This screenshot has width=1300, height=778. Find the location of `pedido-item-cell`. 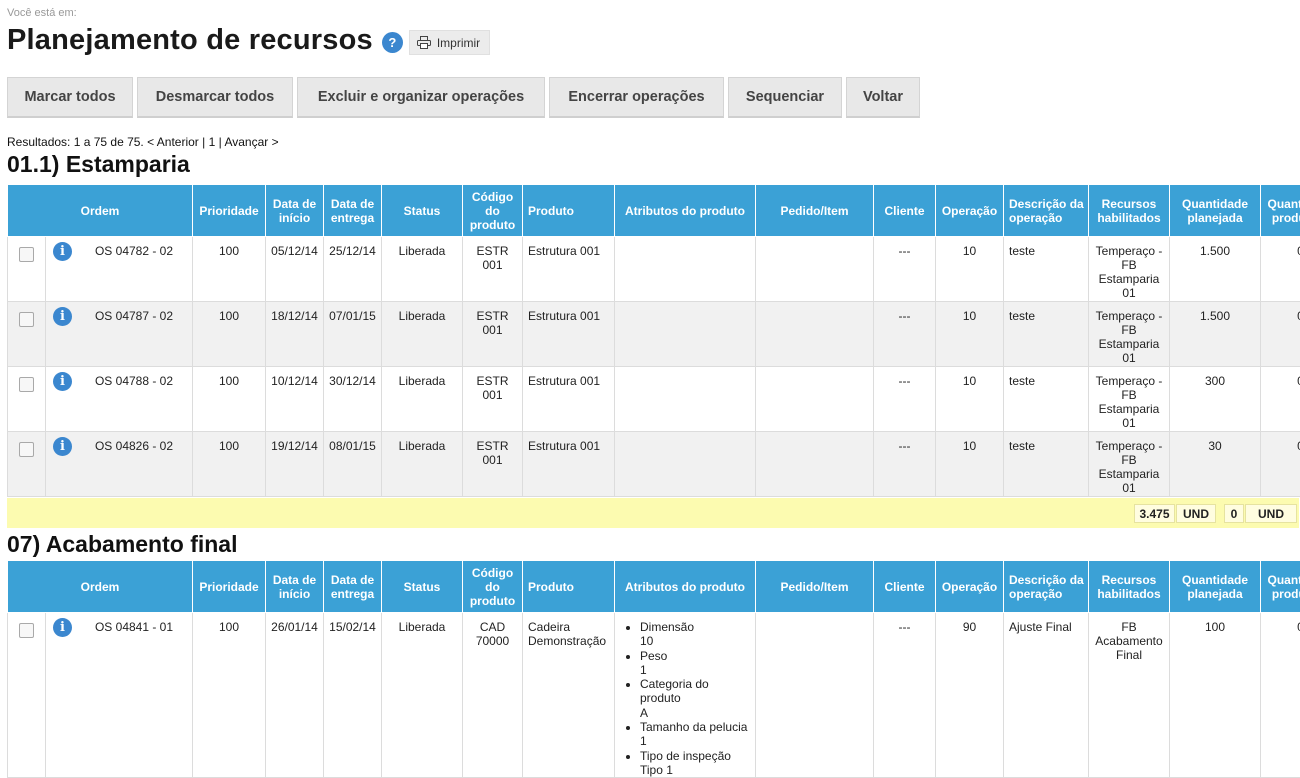

pedido-item-cell is located at coordinates (815, 269).